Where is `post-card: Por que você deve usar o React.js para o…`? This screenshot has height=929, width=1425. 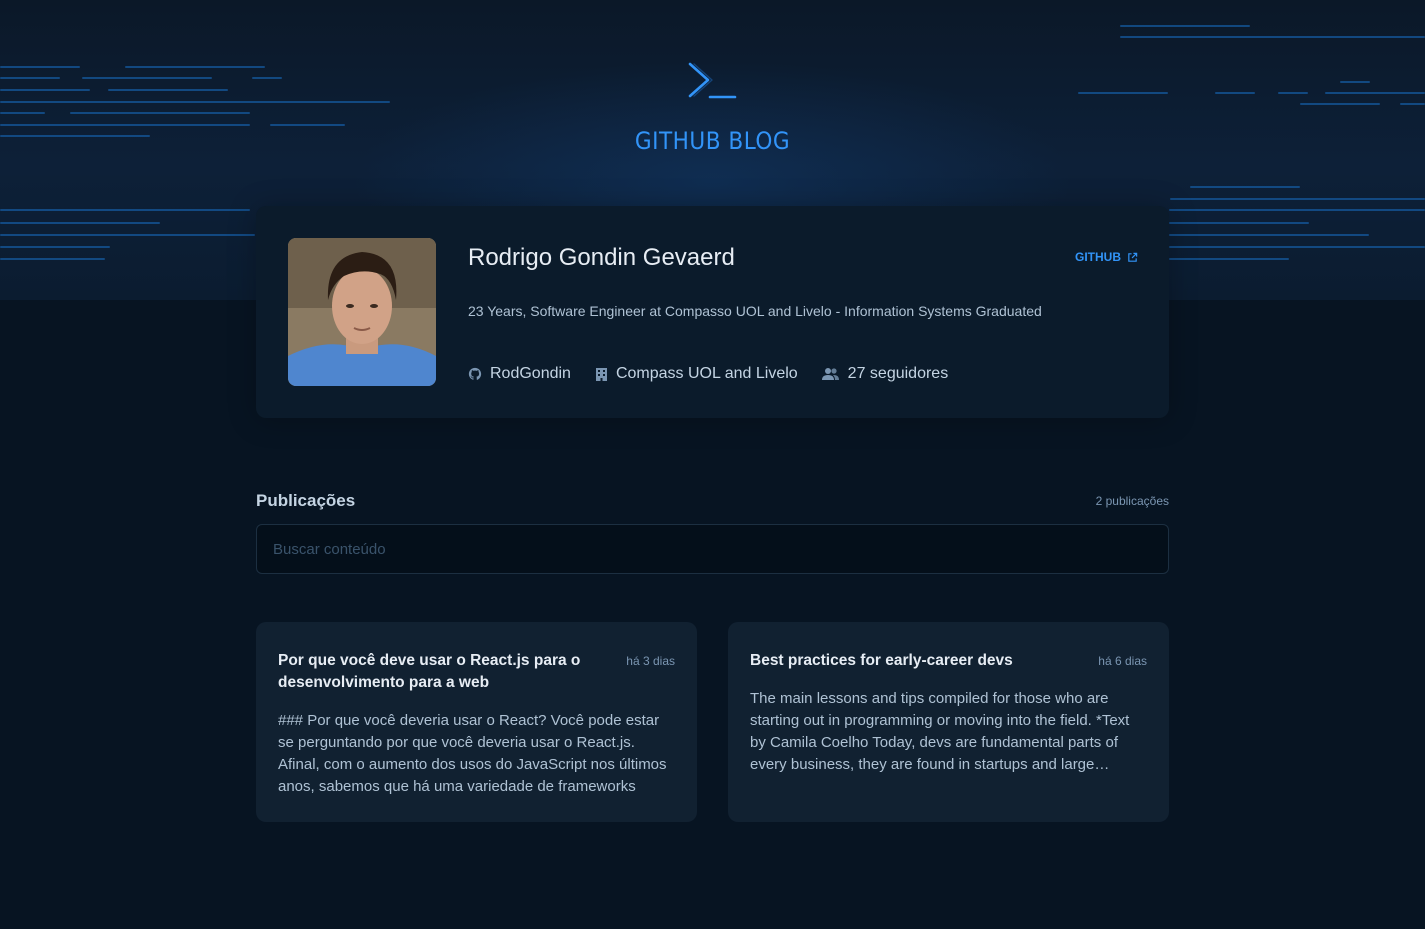 post-card: Por que você deve usar o React.js para o… is located at coordinates (476, 722).